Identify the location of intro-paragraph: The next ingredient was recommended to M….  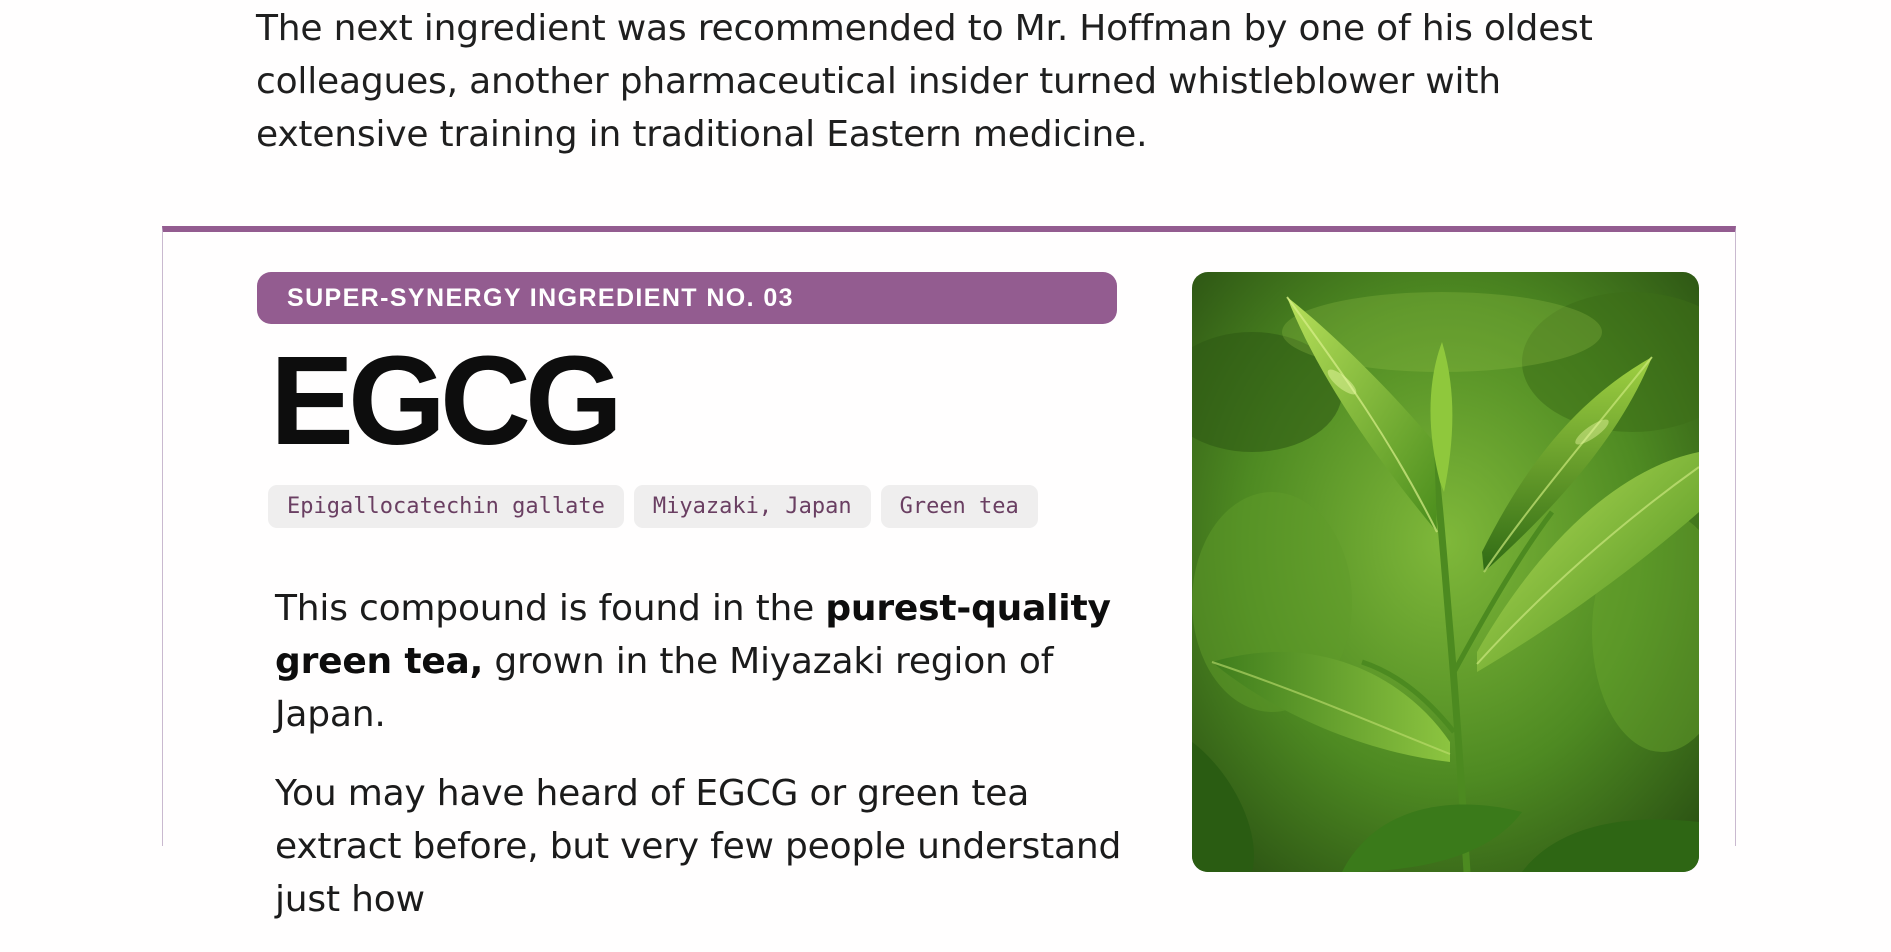
(924, 81).